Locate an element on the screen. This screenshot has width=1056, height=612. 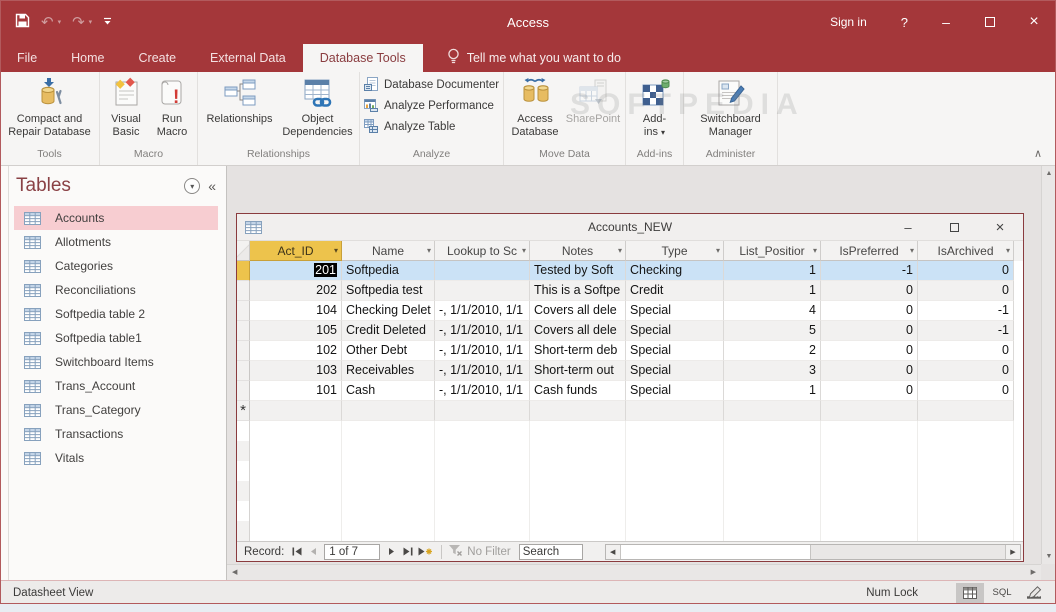
compact-repair-database-button: Compact and Repair Database is located at coordinates (49, 107).